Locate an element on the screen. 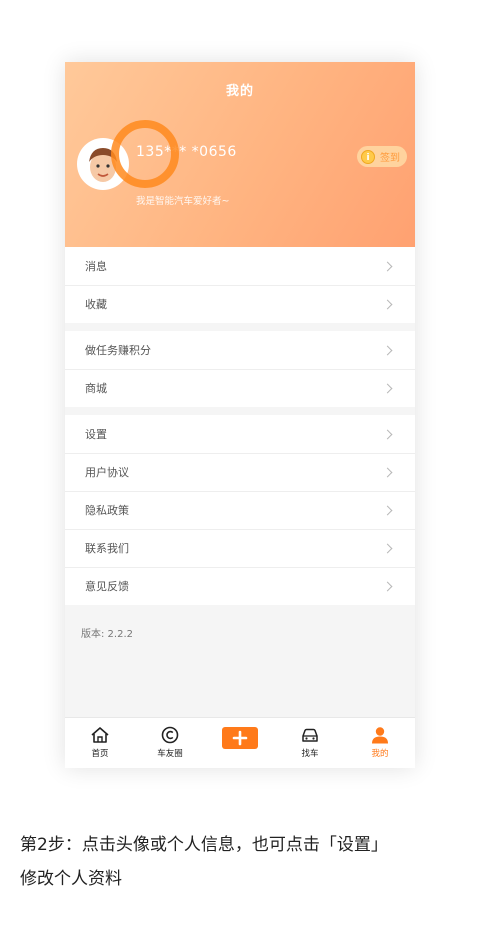 The height and width of the screenshot is (925, 480). menu-item-label: 做任务赚积分 is located at coordinates (118, 350).